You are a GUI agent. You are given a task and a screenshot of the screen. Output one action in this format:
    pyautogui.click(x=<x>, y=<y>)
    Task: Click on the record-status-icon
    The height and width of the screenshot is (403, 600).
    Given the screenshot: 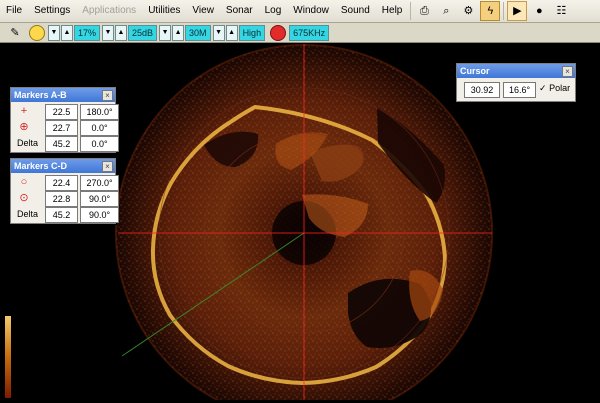 What is the action you would take?
    pyautogui.click(x=278, y=32)
    